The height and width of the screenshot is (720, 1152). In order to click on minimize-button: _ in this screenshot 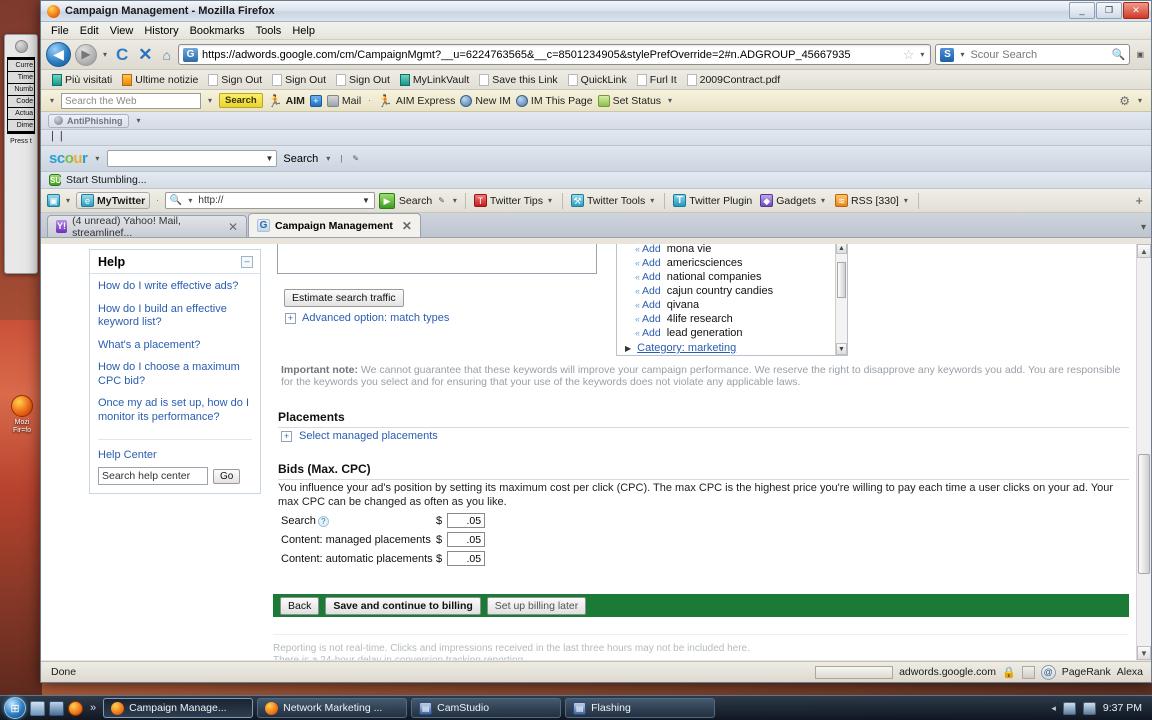, I will do `click(1082, 10)`.